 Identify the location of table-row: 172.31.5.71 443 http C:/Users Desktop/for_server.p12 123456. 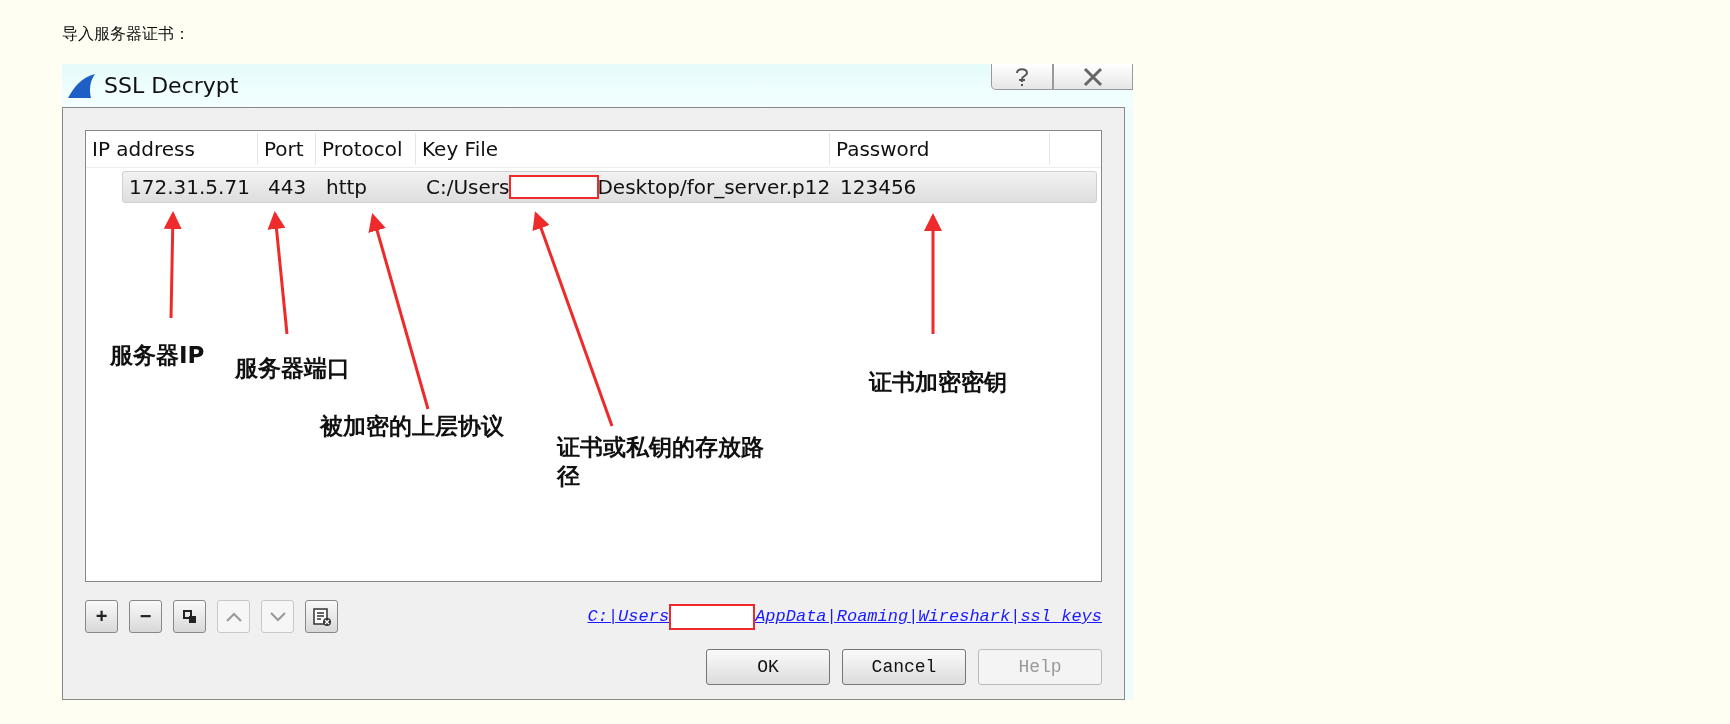
(609, 187).